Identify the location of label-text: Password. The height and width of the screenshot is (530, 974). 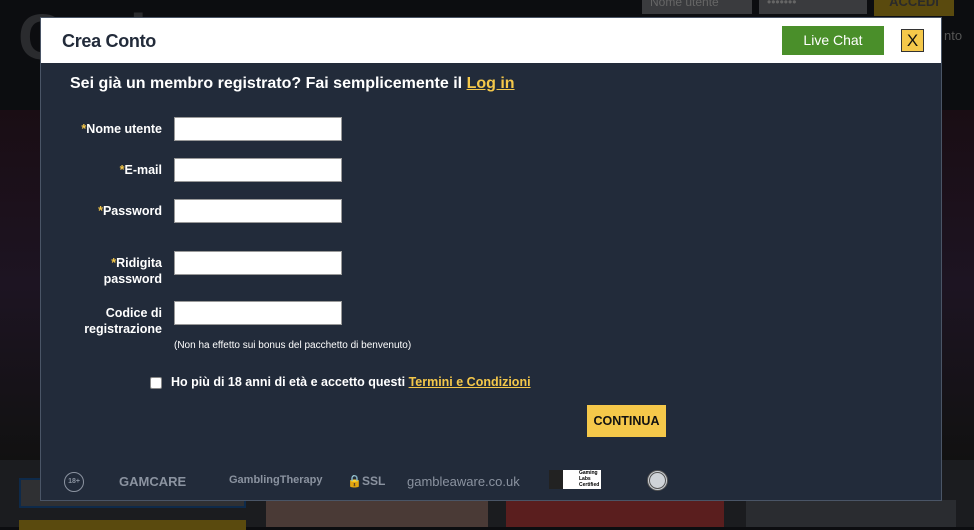
(132, 211).